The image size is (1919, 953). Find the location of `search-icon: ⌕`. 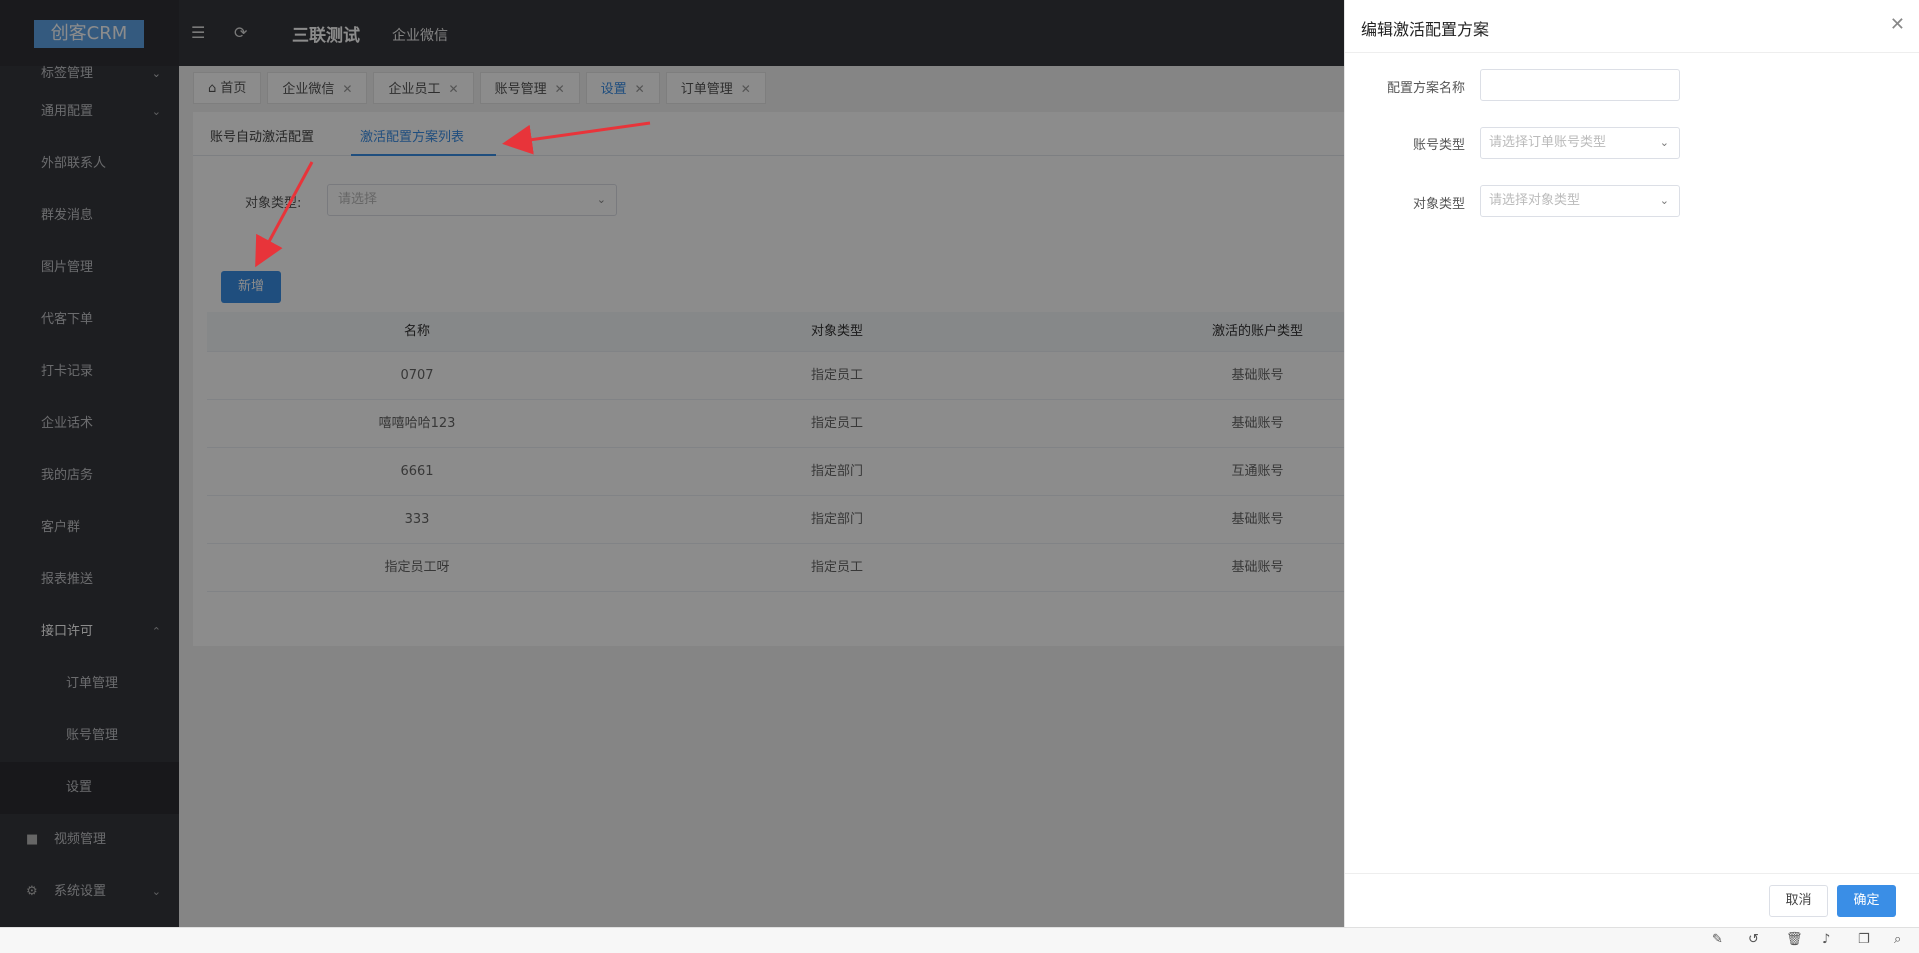

search-icon: ⌕ is located at coordinates (1897, 939).